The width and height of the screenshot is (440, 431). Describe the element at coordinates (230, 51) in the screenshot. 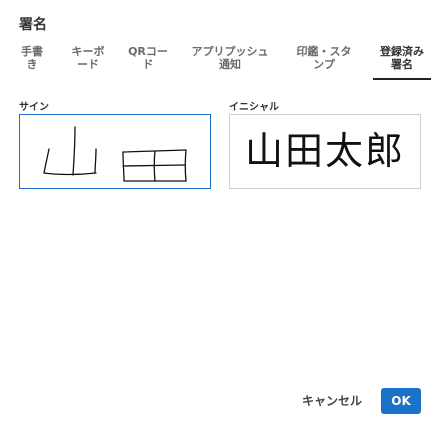

I see `tab-label-line1: アプリプッシュ` at that location.